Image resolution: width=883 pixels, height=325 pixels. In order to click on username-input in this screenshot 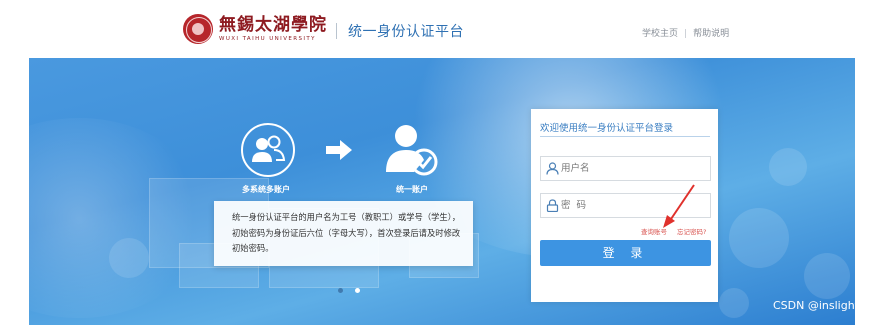, I will do `click(633, 168)`.